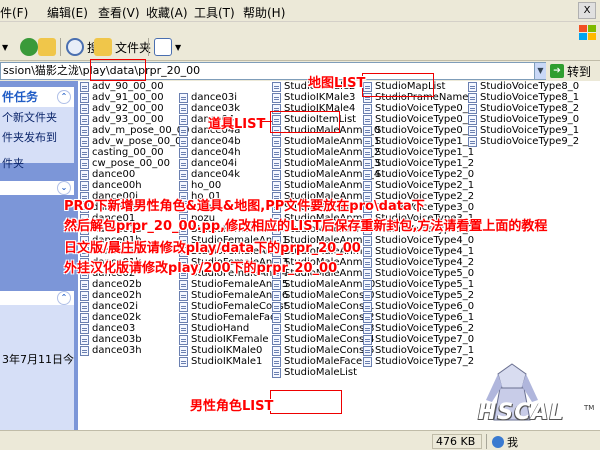 This screenshot has width=600, height=450. What do you see at coordinates (134, 130) in the screenshot?
I see `file-item: adv_m_pose_00_00` at bounding box center [134, 130].